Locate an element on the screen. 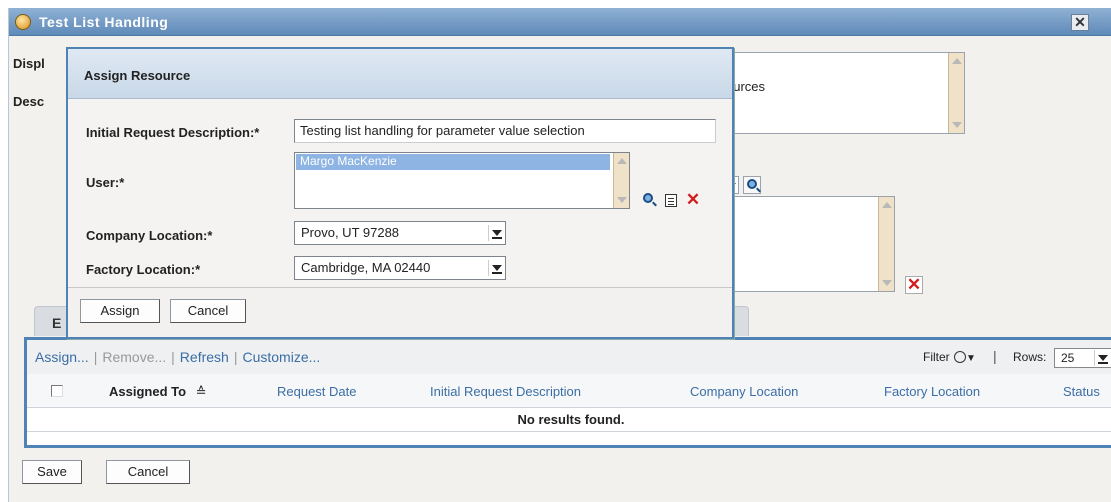  dialog-footer: Assign Cancel is located at coordinates (400, 312).